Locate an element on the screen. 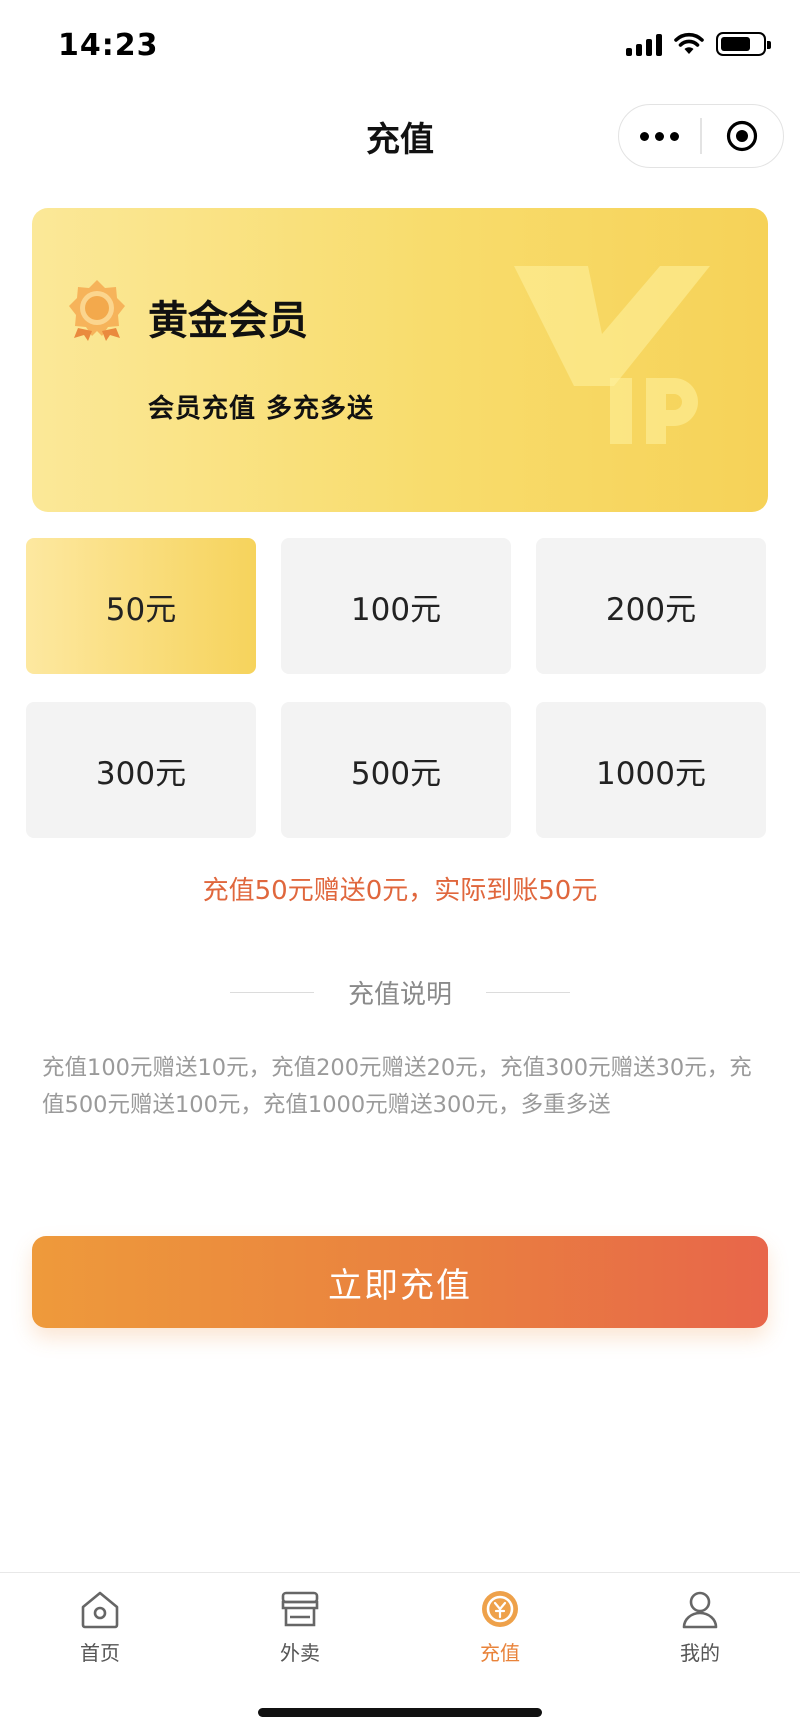 The height and width of the screenshot is (1731, 800). wifi-icon is located at coordinates (689, 43).